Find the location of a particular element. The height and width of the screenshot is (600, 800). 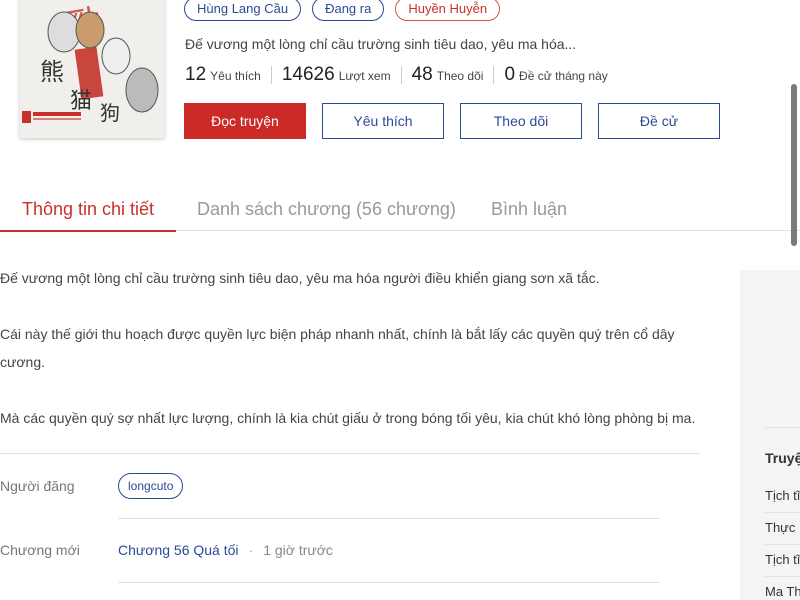

stat-label: Lượt xem is located at coordinates (364, 76).